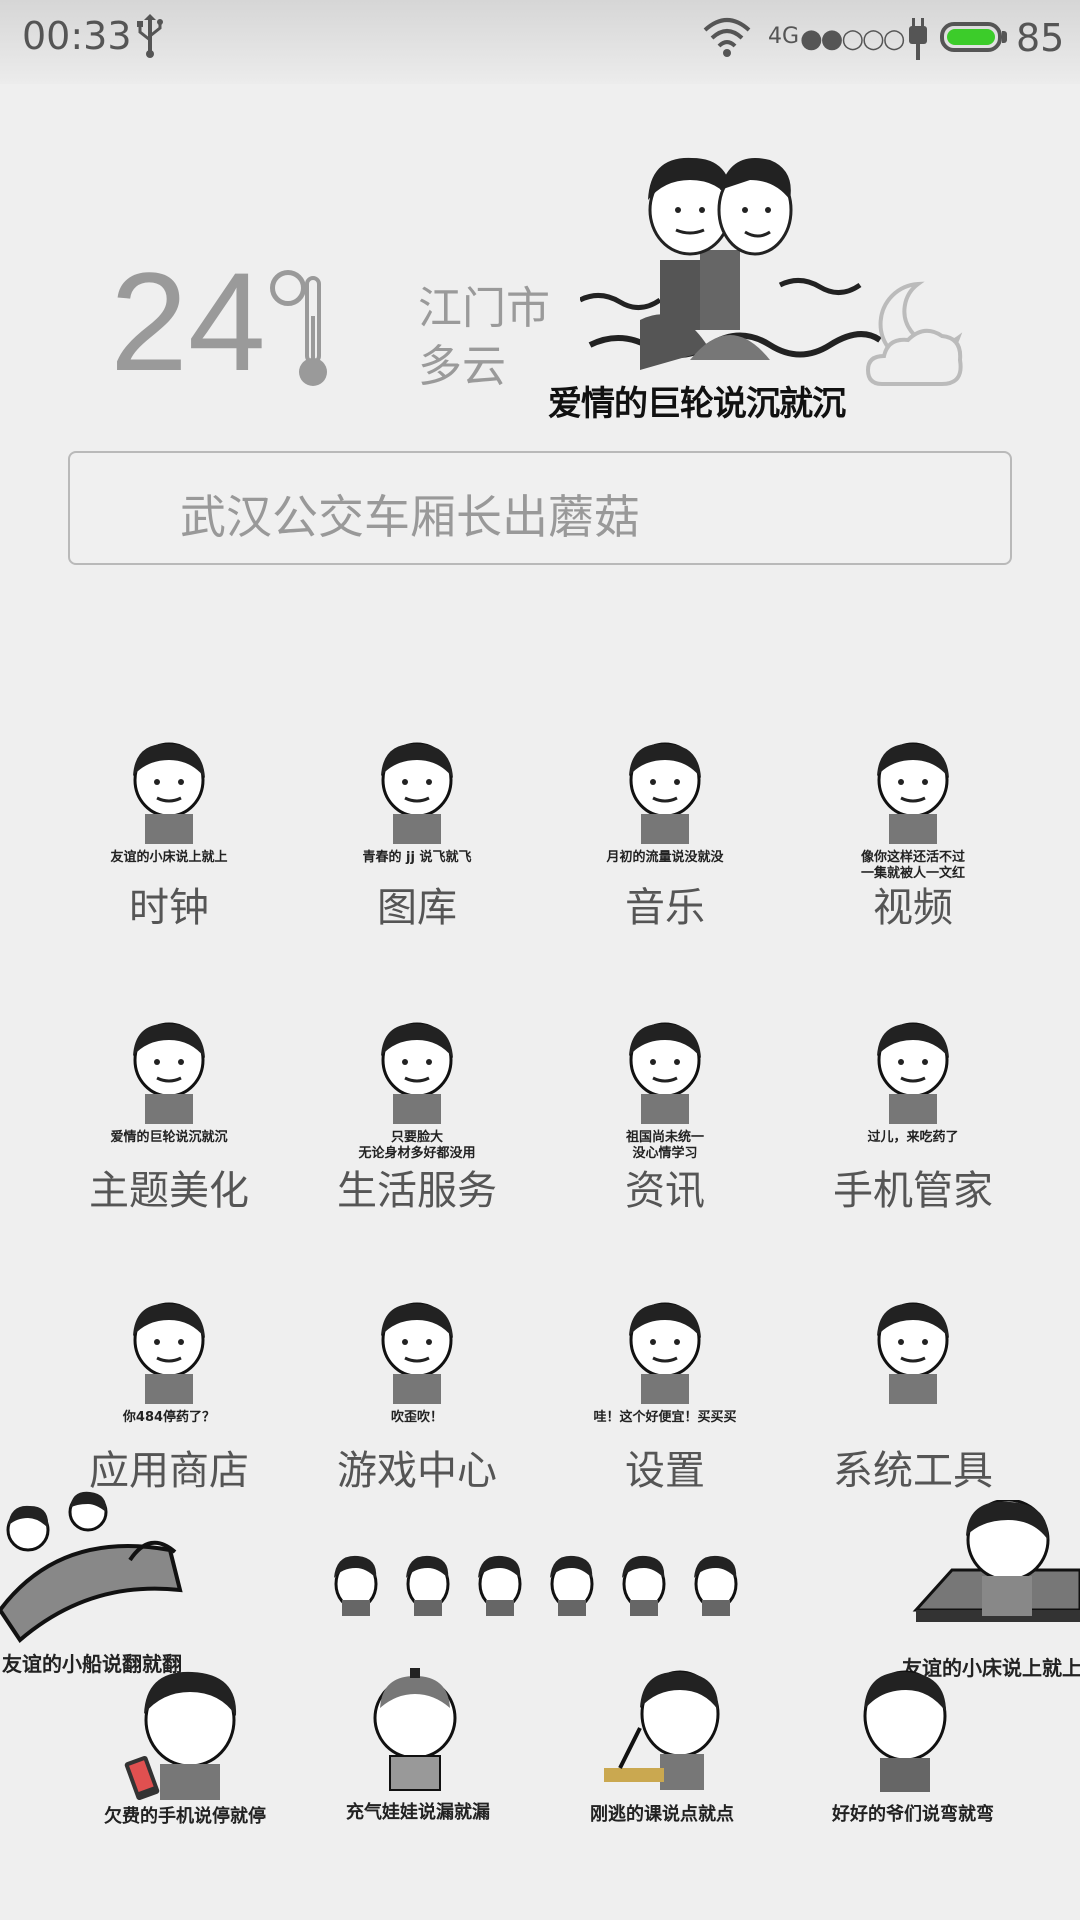 The image size is (1080, 1920). What do you see at coordinates (77, 36) in the screenshot?
I see `status-time: 00:33` at bounding box center [77, 36].